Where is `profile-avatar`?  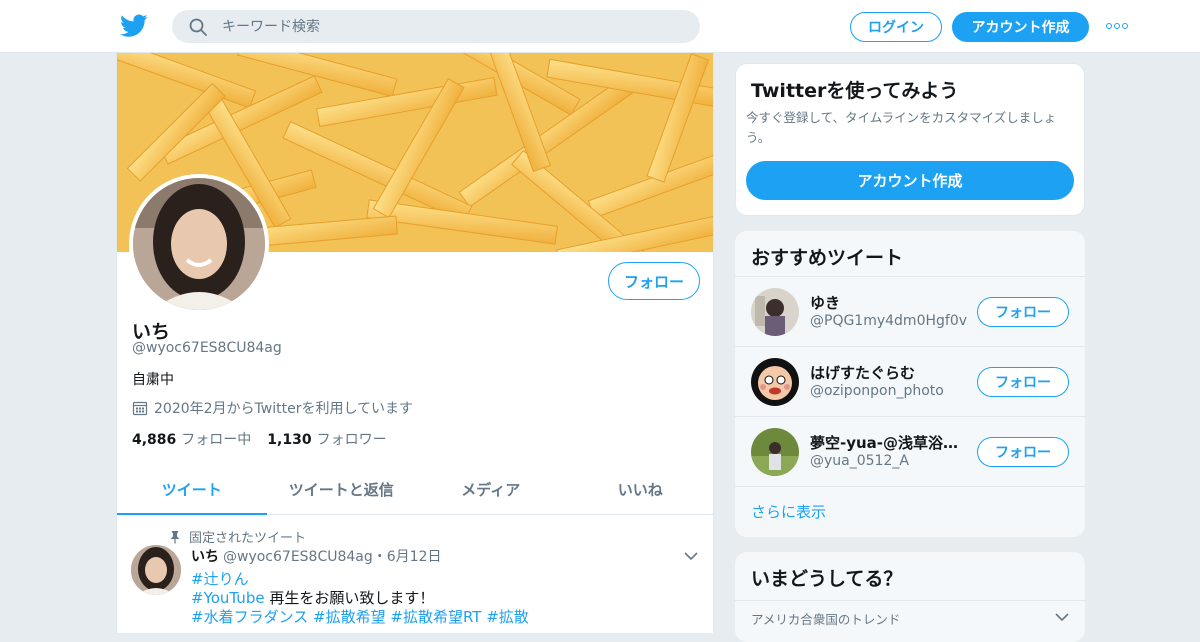 profile-avatar is located at coordinates (199, 244).